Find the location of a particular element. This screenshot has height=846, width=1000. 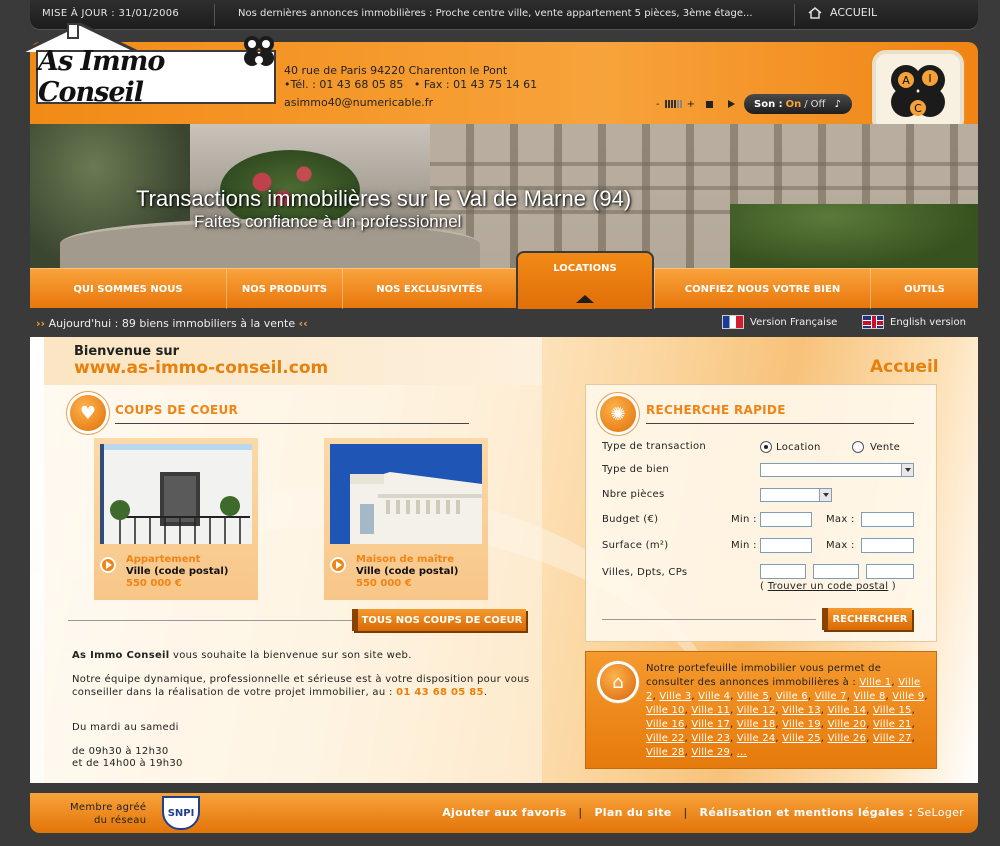

nav-outils: OUTILS is located at coordinates (924, 289).